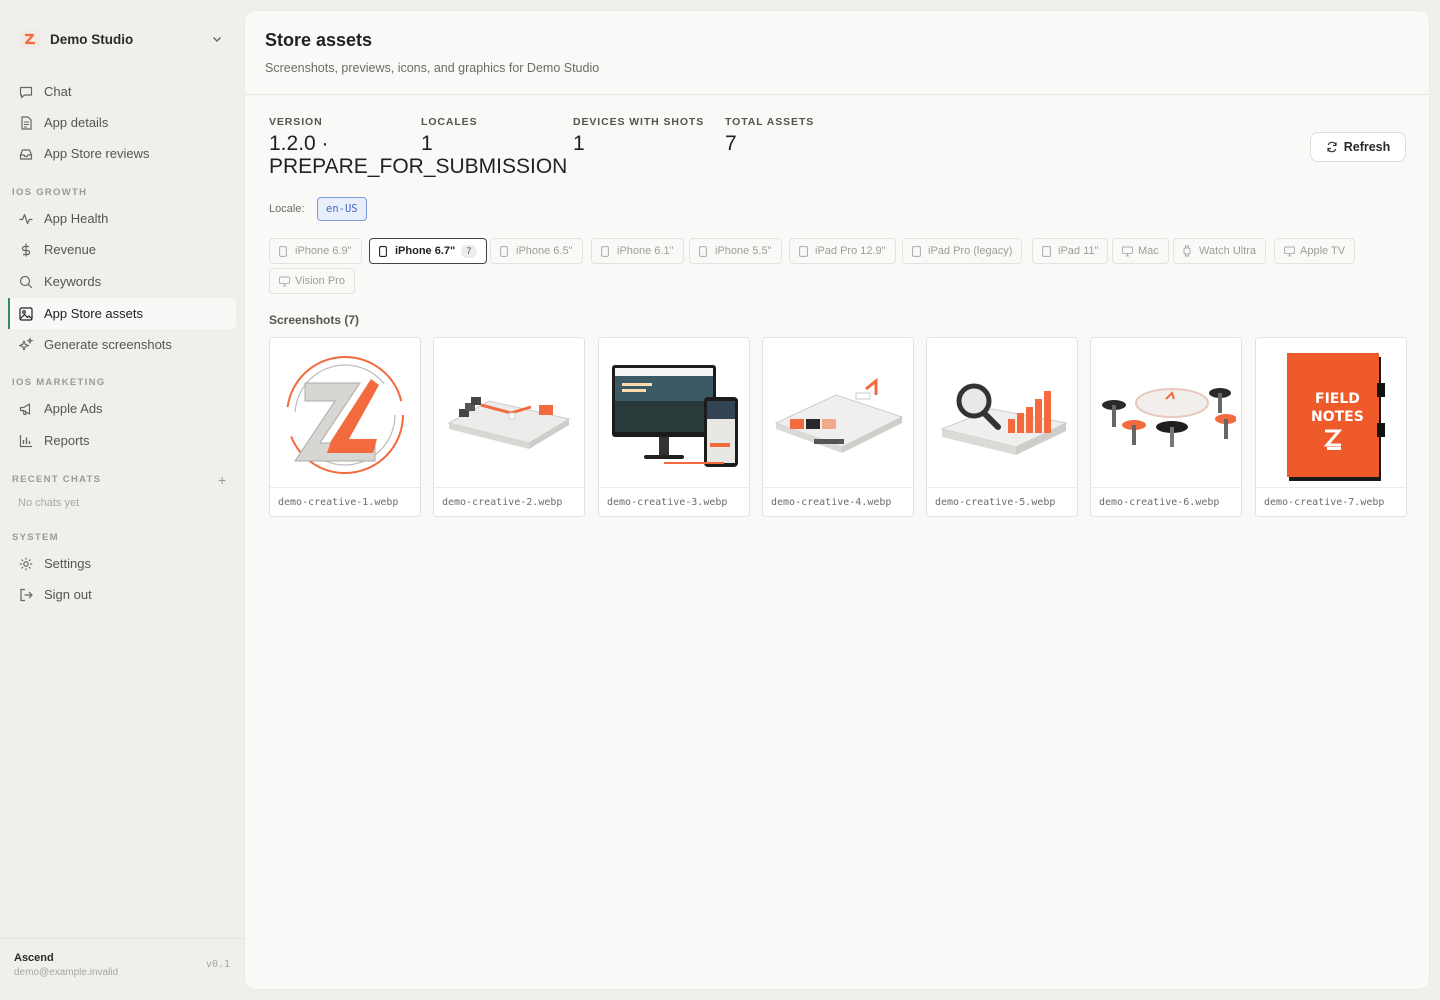 The height and width of the screenshot is (1000, 1440). Describe the element at coordinates (287, 209) in the screenshot. I see `locale-label: Locale:` at that location.